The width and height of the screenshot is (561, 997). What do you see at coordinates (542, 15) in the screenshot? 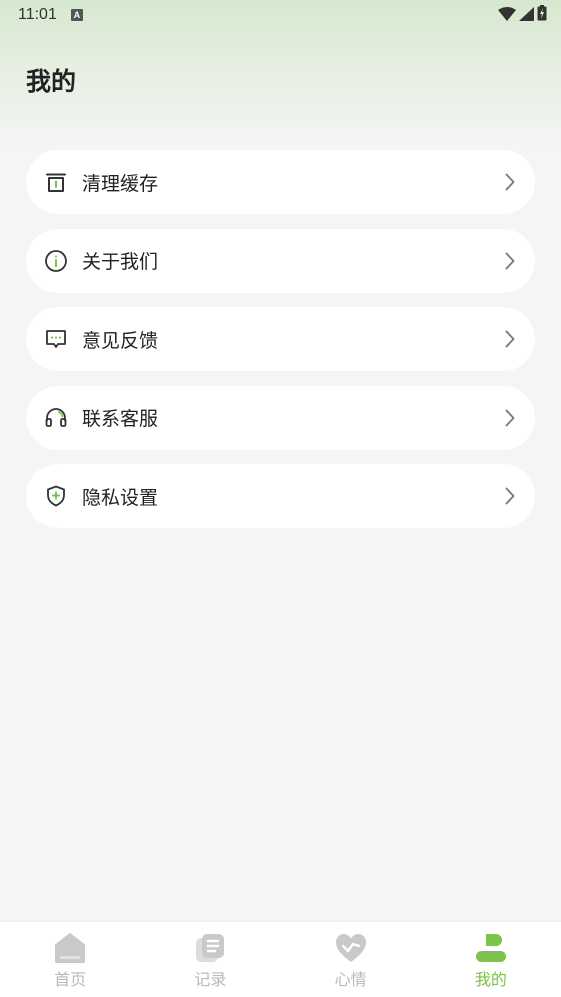
I see `battery-icon` at bounding box center [542, 15].